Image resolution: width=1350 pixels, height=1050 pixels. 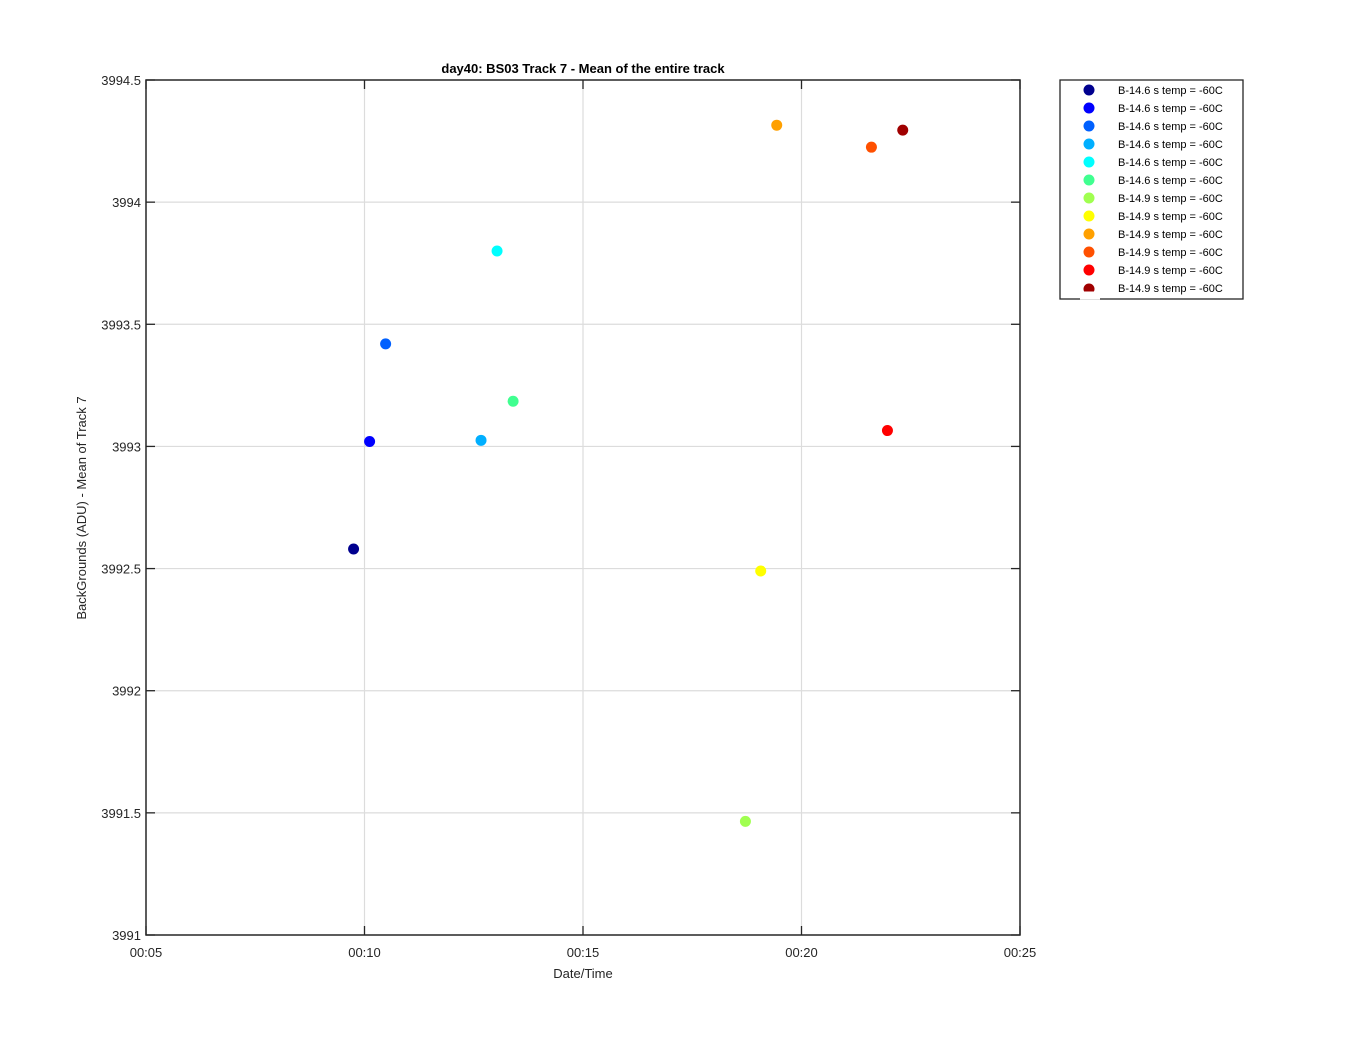 What do you see at coordinates (1170, 163) in the screenshot?
I see `legend-label-5: B-14.6 s temp = -60C` at bounding box center [1170, 163].